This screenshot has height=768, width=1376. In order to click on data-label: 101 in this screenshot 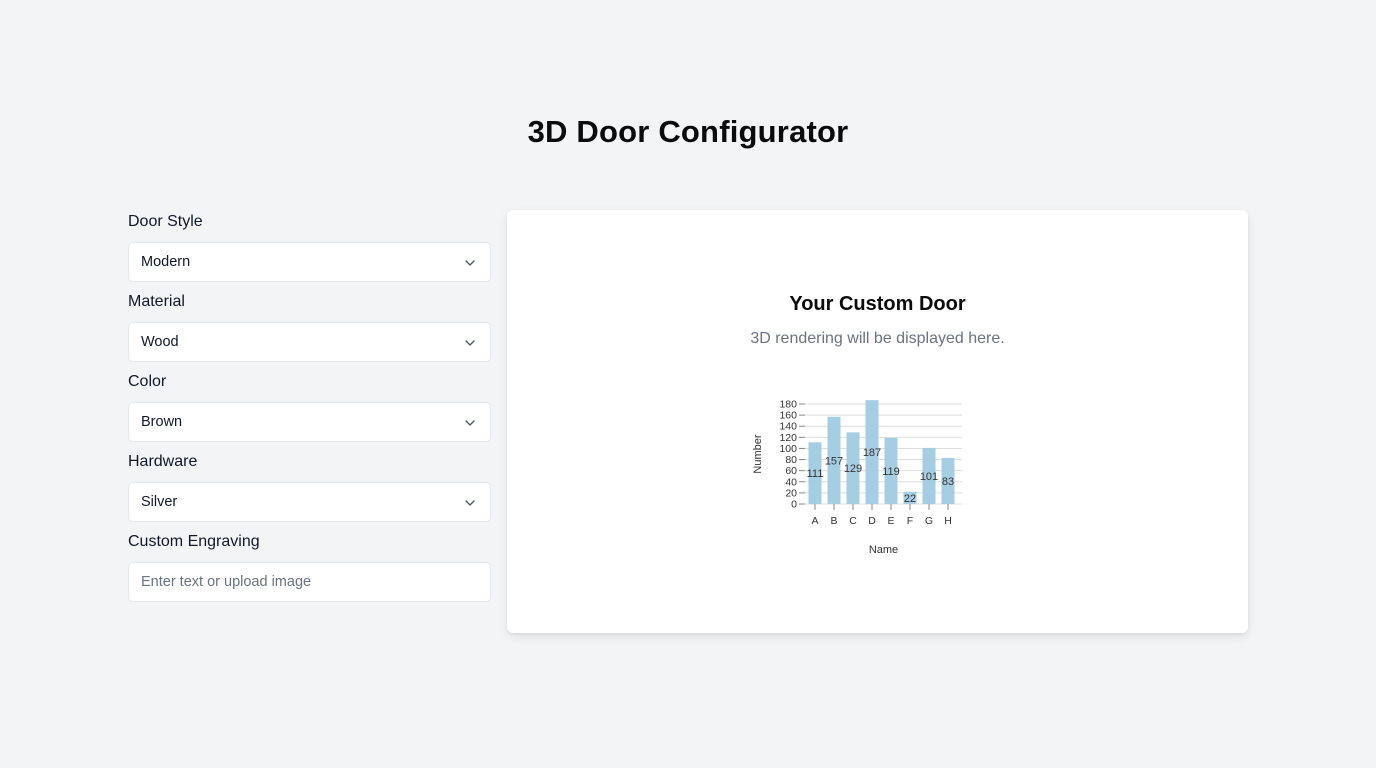, I will do `click(929, 477)`.